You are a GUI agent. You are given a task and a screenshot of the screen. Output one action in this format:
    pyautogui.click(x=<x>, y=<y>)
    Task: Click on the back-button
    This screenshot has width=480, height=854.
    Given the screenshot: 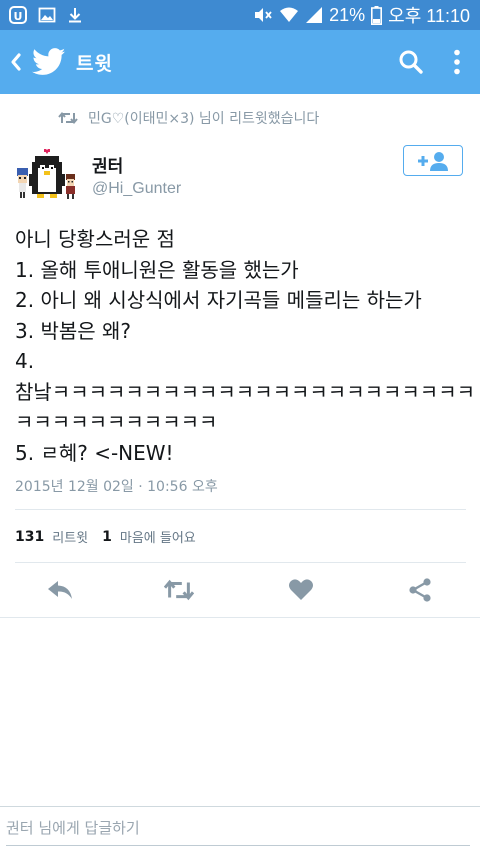 What is the action you would take?
    pyautogui.click(x=16, y=62)
    